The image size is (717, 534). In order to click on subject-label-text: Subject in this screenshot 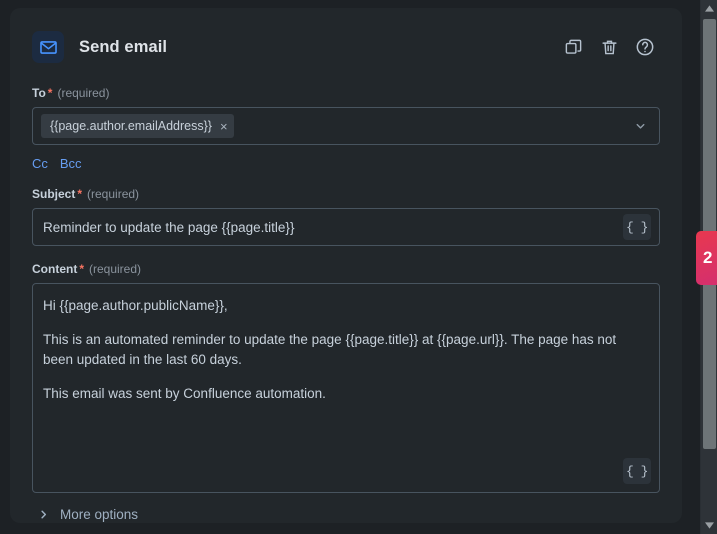, I will do `click(54, 194)`.